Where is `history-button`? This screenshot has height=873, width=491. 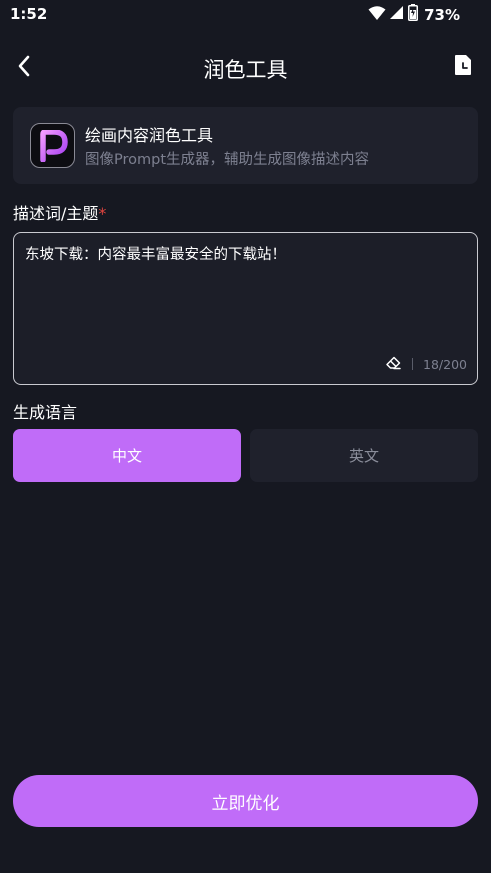
history-button is located at coordinates (463, 67).